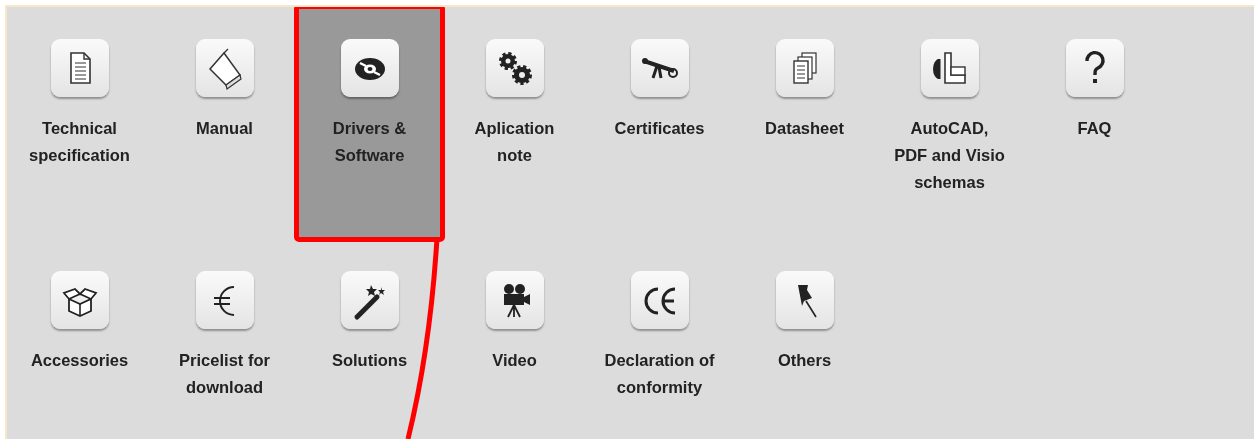 This screenshot has height=439, width=1254. Describe the element at coordinates (79, 123) in the screenshot. I see `category-link: Technical specification` at that location.